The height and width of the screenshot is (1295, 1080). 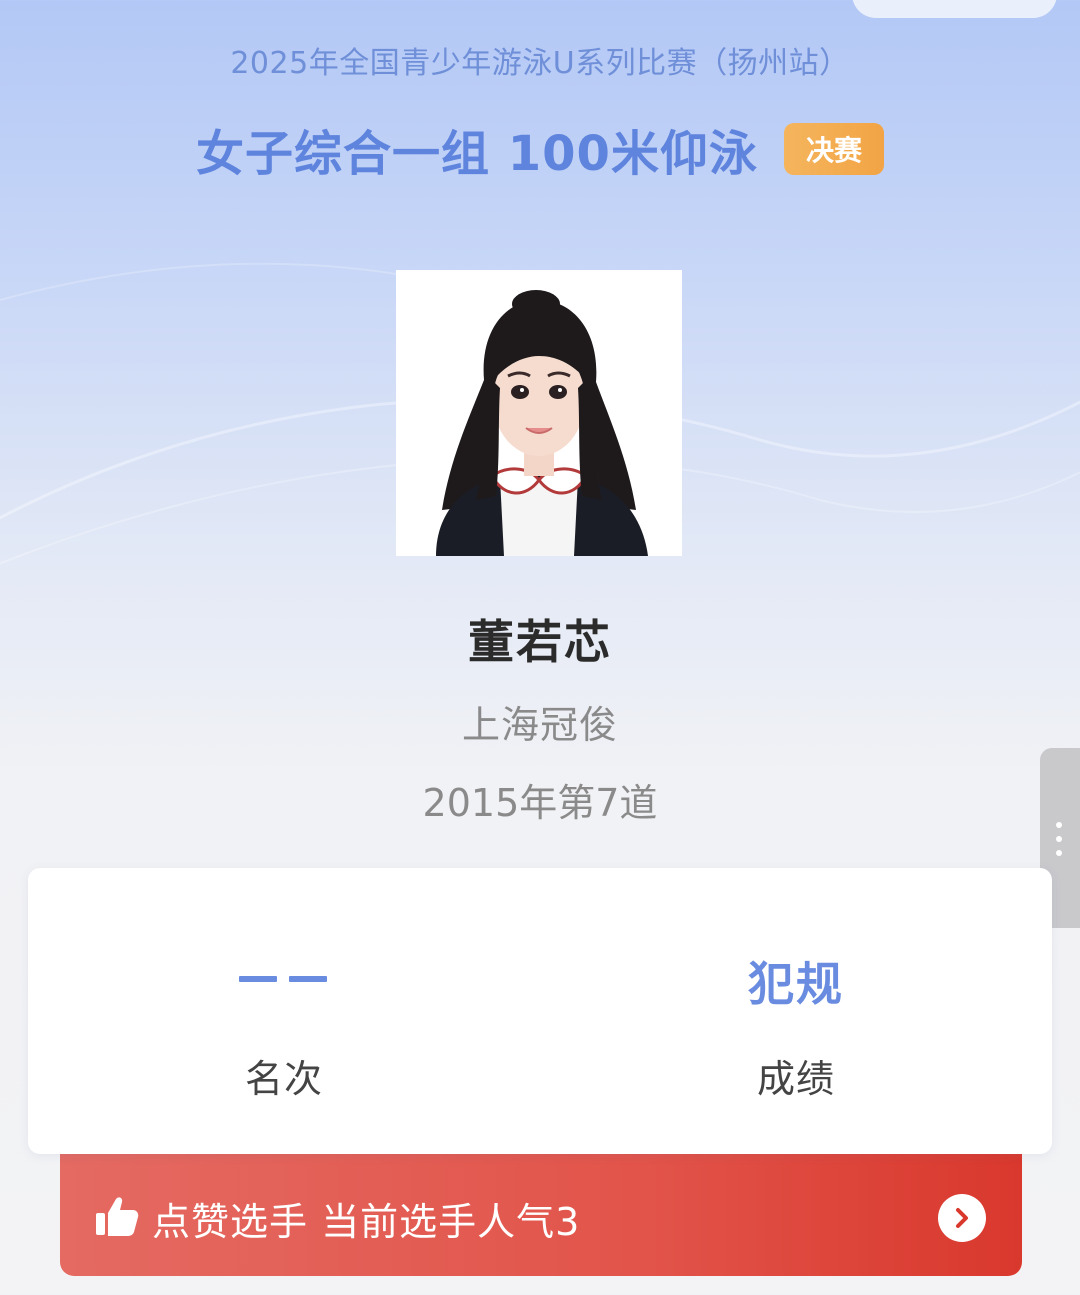 I want to click on like-text: 点赞选手 当前选手人气3, so click(x=366, y=1221).